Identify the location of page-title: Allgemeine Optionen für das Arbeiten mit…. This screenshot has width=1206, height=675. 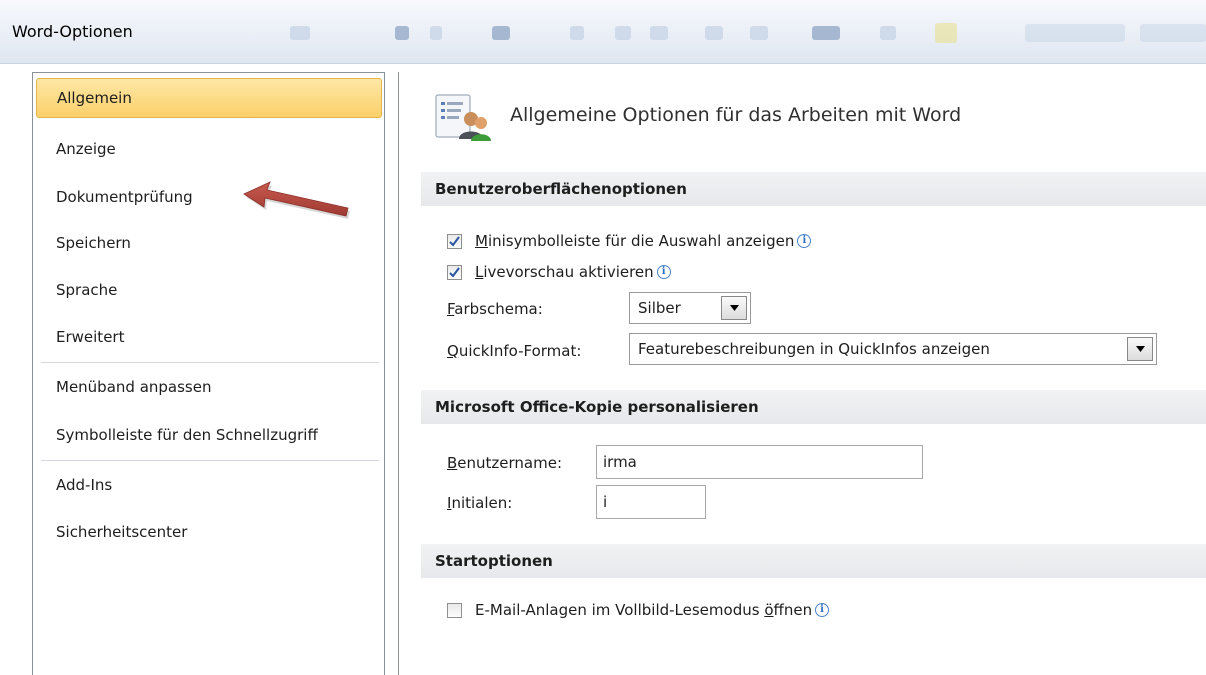
(736, 115).